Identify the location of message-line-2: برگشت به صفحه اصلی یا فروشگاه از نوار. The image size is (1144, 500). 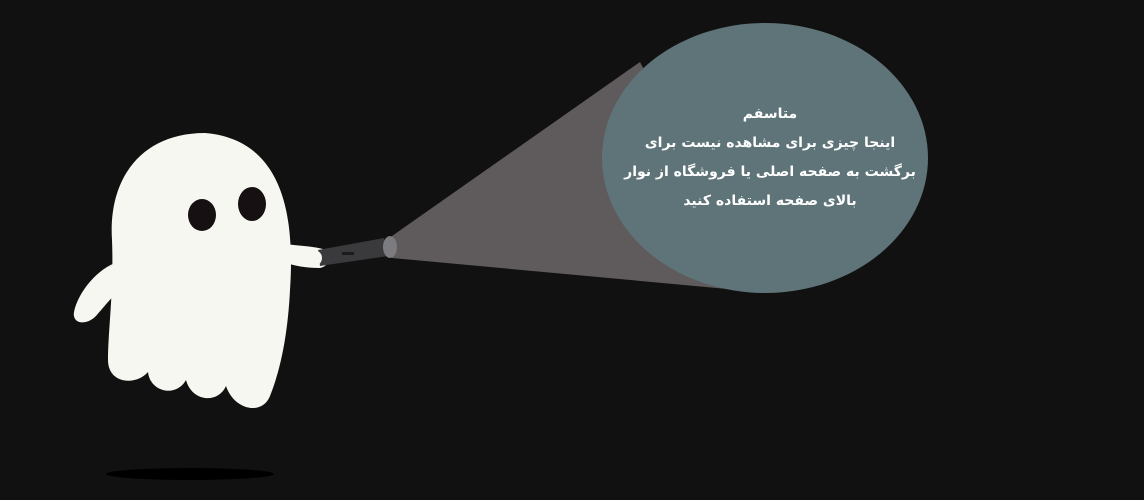
(770, 172).